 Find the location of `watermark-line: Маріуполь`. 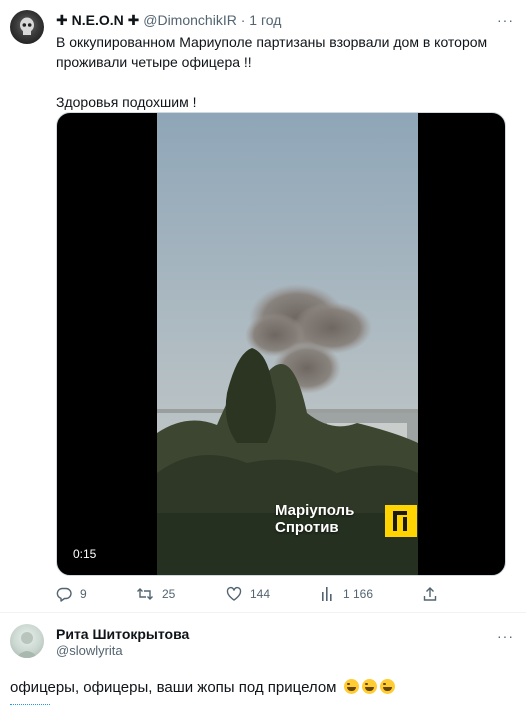

watermark-line: Маріуполь is located at coordinates (315, 510).